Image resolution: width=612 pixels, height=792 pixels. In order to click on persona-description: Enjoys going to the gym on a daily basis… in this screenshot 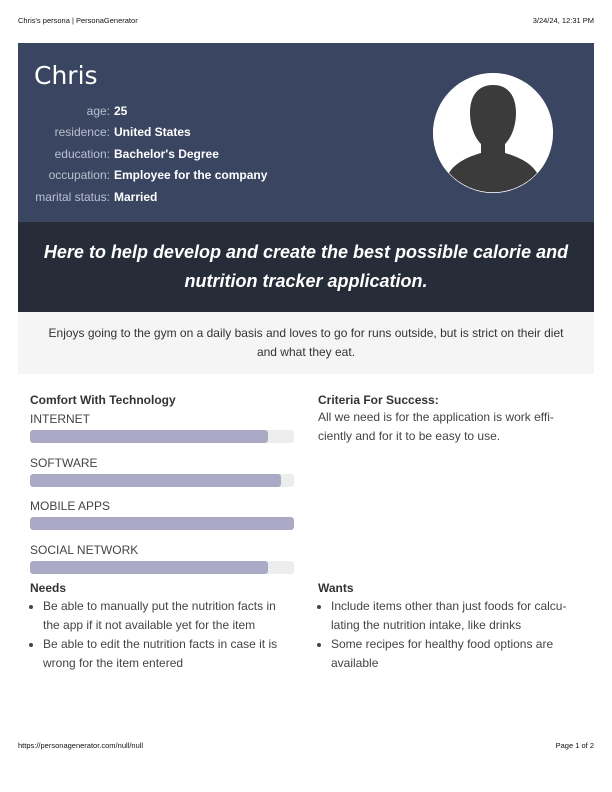, I will do `click(306, 343)`.